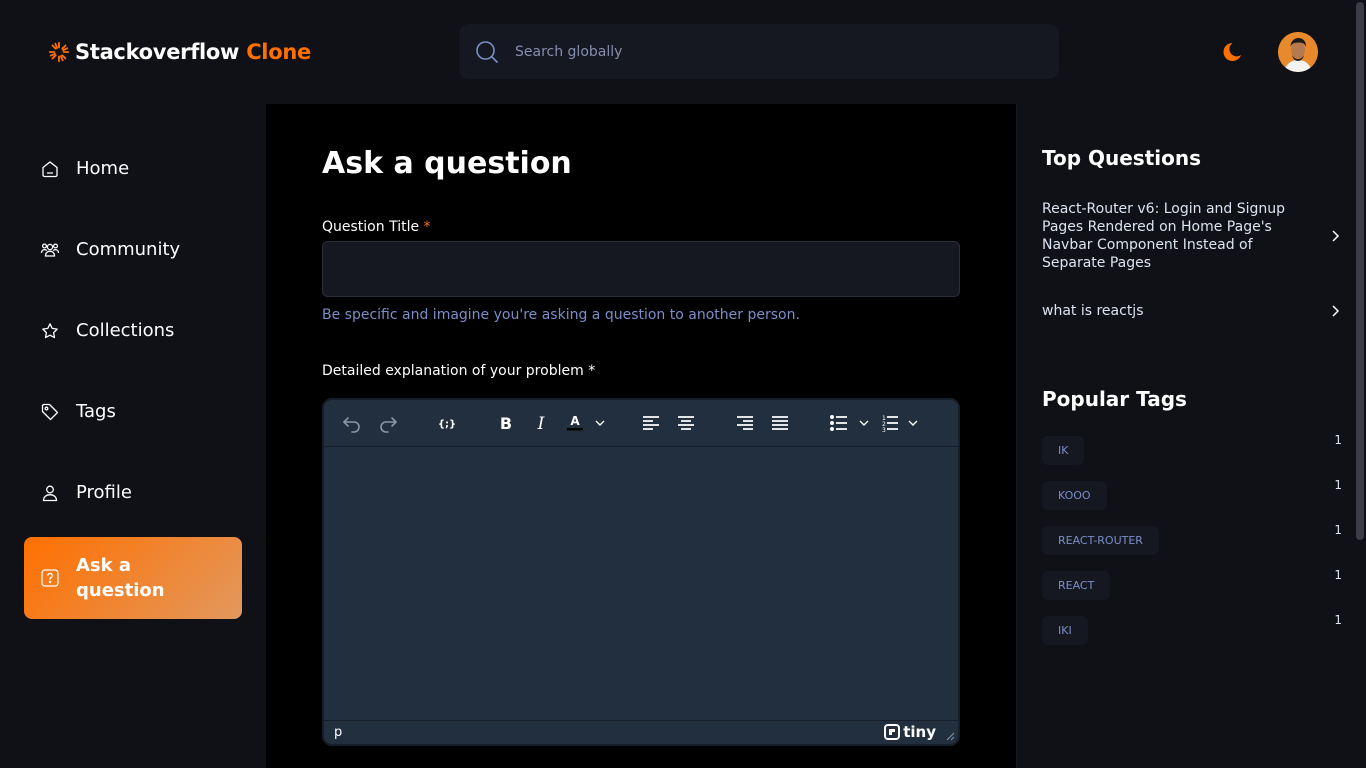 The width and height of the screenshot is (1366, 768). What do you see at coordinates (892, 732) in the screenshot?
I see `tiny-logo-icon` at bounding box center [892, 732].